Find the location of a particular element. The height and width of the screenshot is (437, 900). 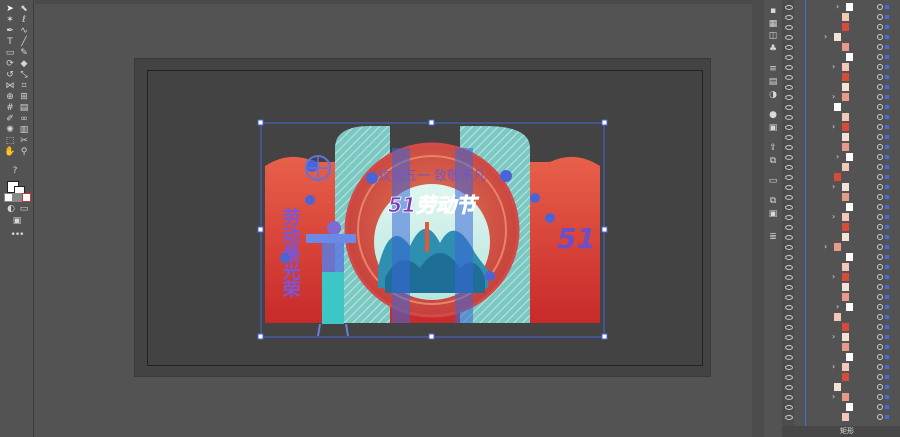

handle-bottom-right is located at coordinates (604, 336).